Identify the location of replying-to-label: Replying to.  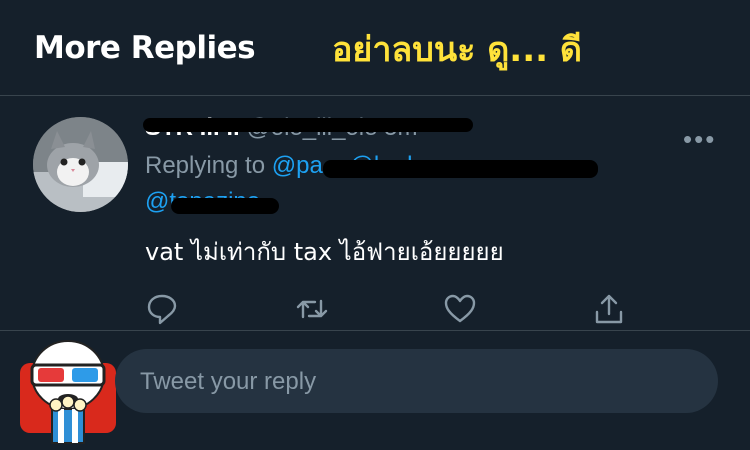
(205, 165).